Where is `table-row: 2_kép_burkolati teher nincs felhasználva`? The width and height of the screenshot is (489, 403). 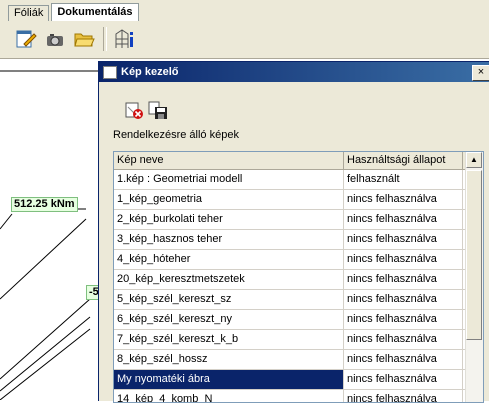 table-row: 2_kép_burkolati teher nincs felhasználva is located at coordinates (290, 220).